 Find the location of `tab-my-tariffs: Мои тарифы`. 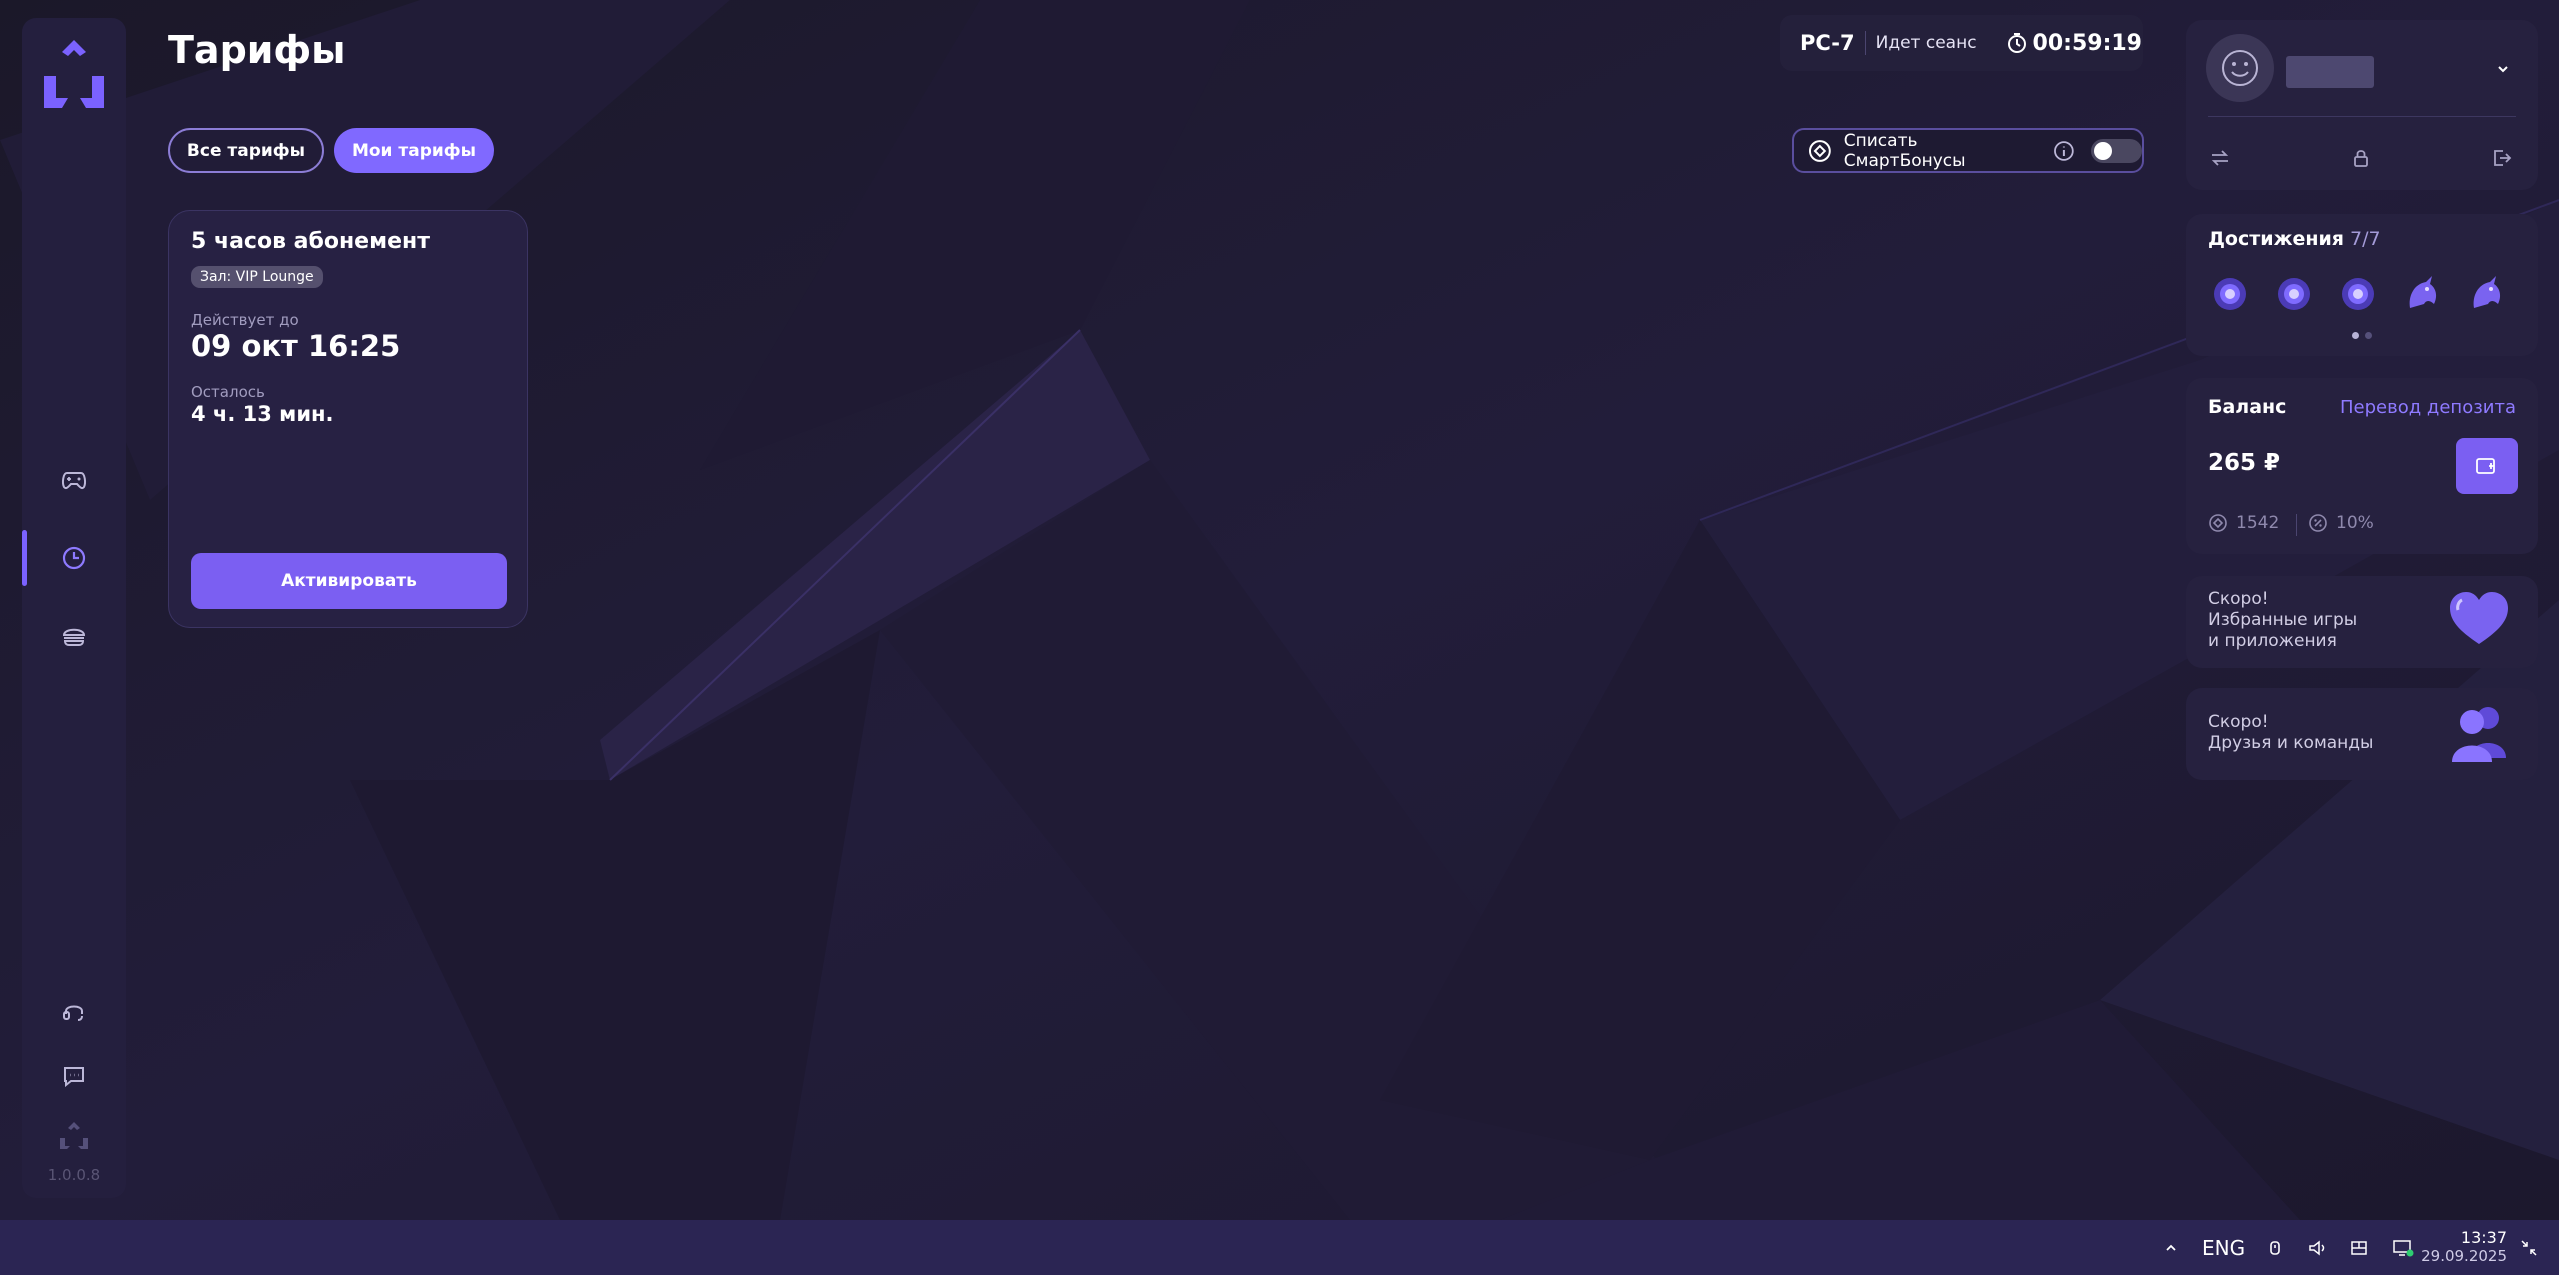

tab-my-tariffs: Мои тарифы is located at coordinates (414, 150).